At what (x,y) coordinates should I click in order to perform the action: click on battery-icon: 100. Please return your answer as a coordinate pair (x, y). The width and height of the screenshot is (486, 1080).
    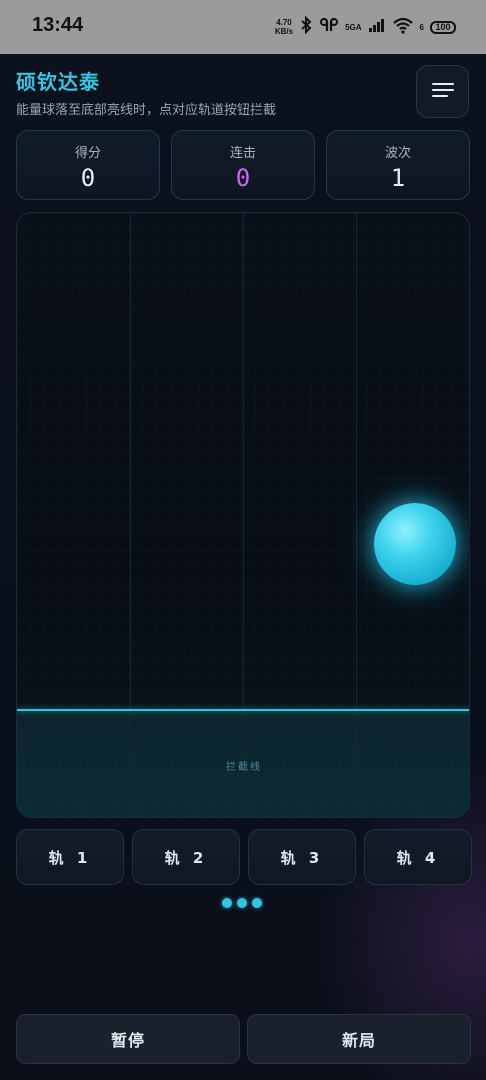
    Looking at the image, I should click on (443, 27).